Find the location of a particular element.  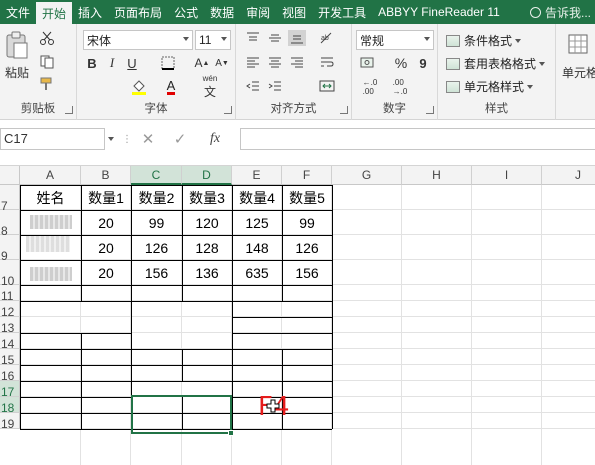

insert-function-icon: fx is located at coordinates (215, 139).